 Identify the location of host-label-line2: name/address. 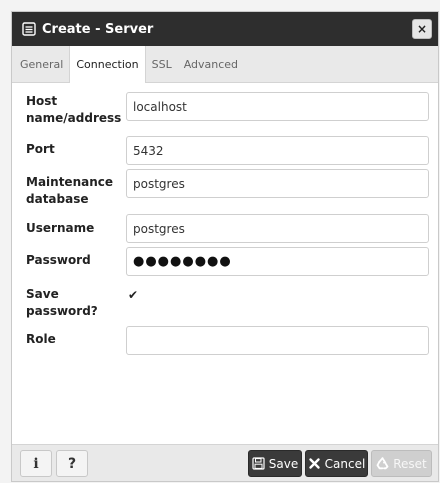
(74, 118).